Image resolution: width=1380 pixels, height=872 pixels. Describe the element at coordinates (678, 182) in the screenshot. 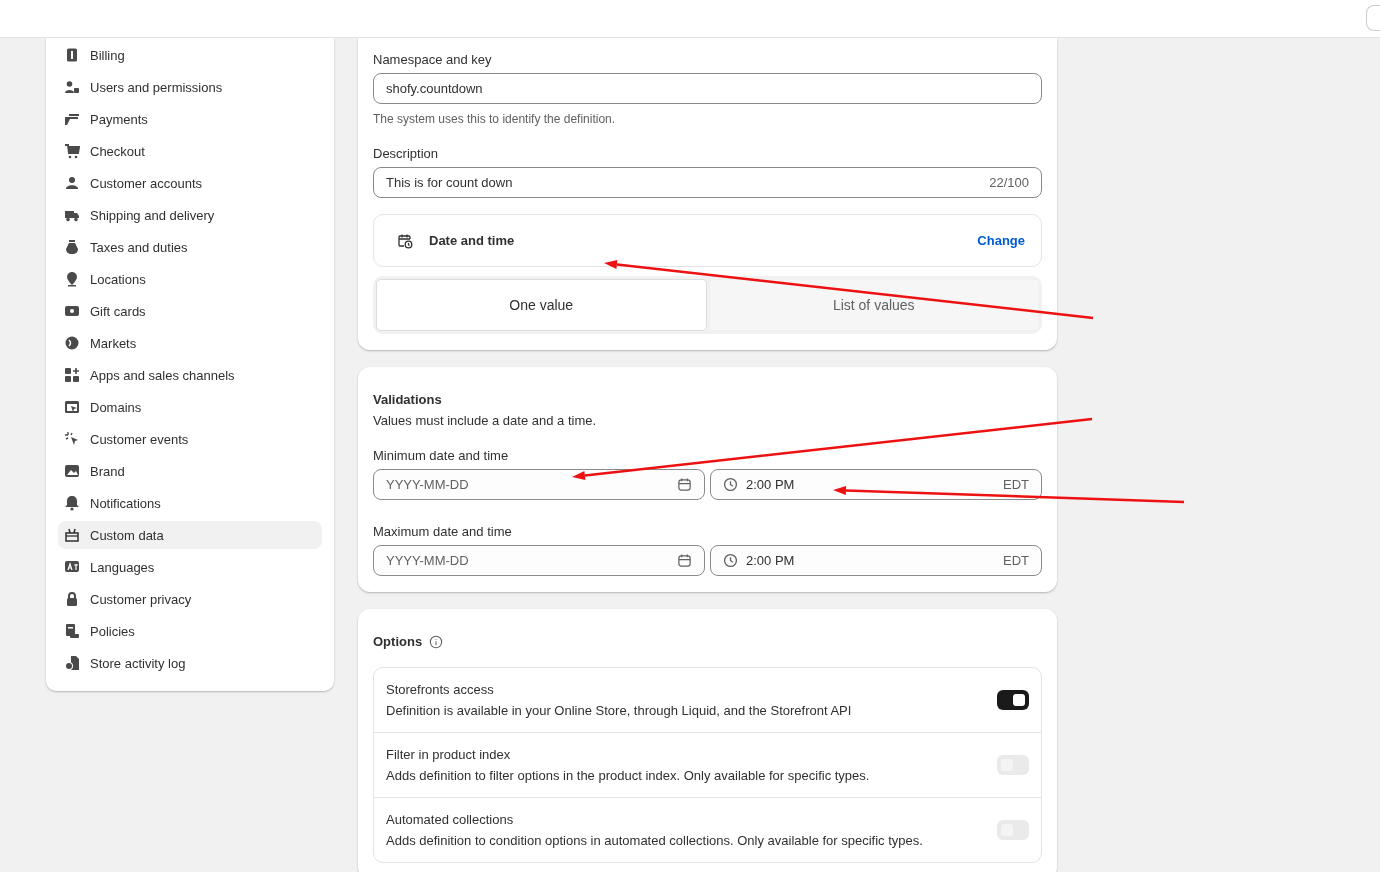

I see `description-input: This is for count down` at that location.